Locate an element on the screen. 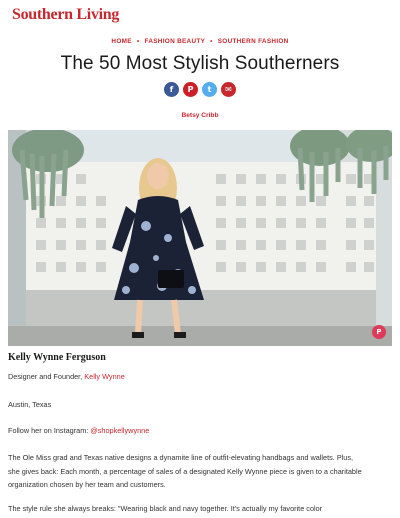  facebook-share-button: f is located at coordinates (171, 89).